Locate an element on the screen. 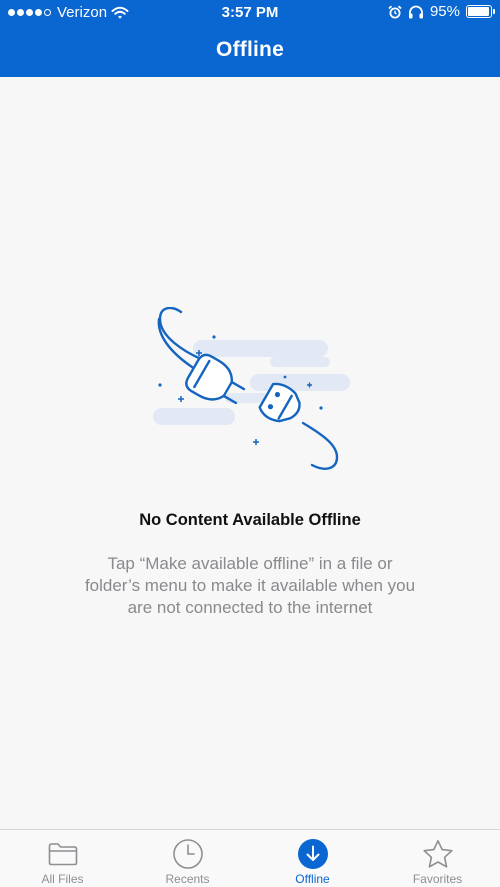 This screenshot has height=887, width=500. battery-fill is located at coordinates (478, 11).